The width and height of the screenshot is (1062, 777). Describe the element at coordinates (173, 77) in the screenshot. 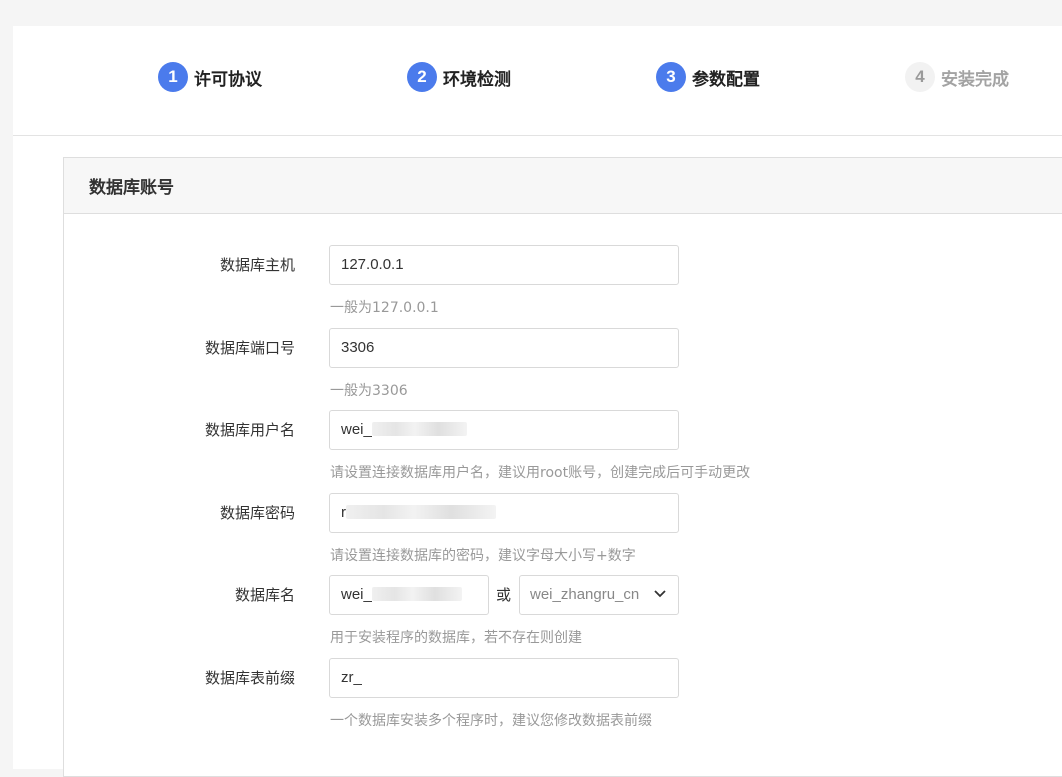

I see `step-number: 1` at that location.